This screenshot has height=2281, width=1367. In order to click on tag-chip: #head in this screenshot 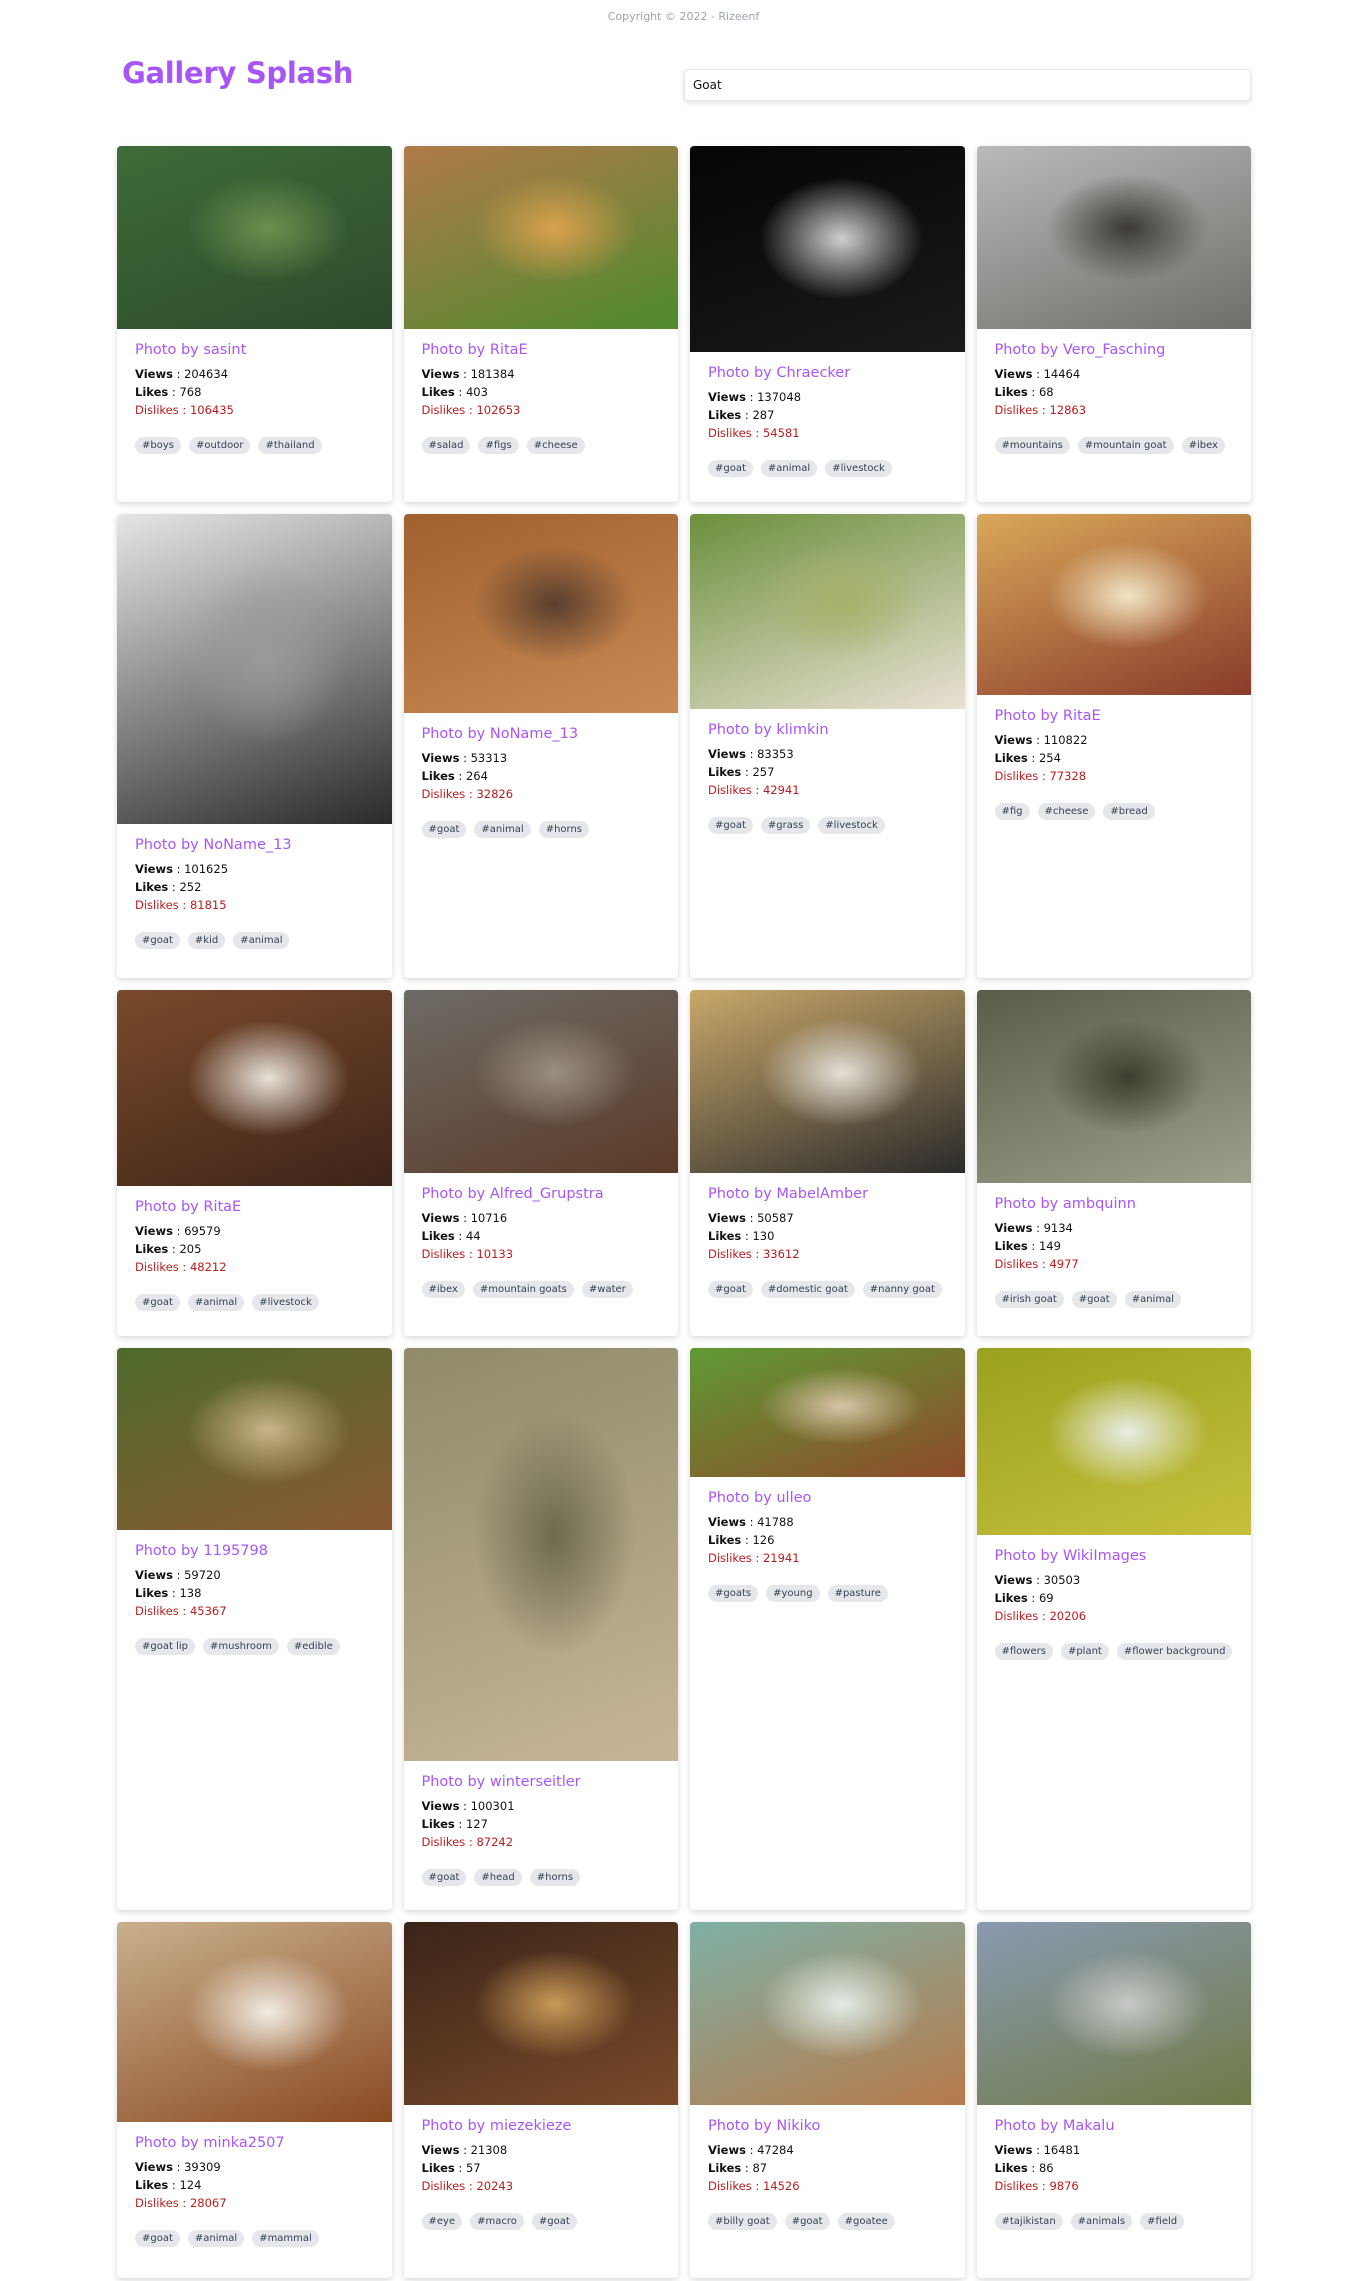, I will do `click(498, 1877)`.